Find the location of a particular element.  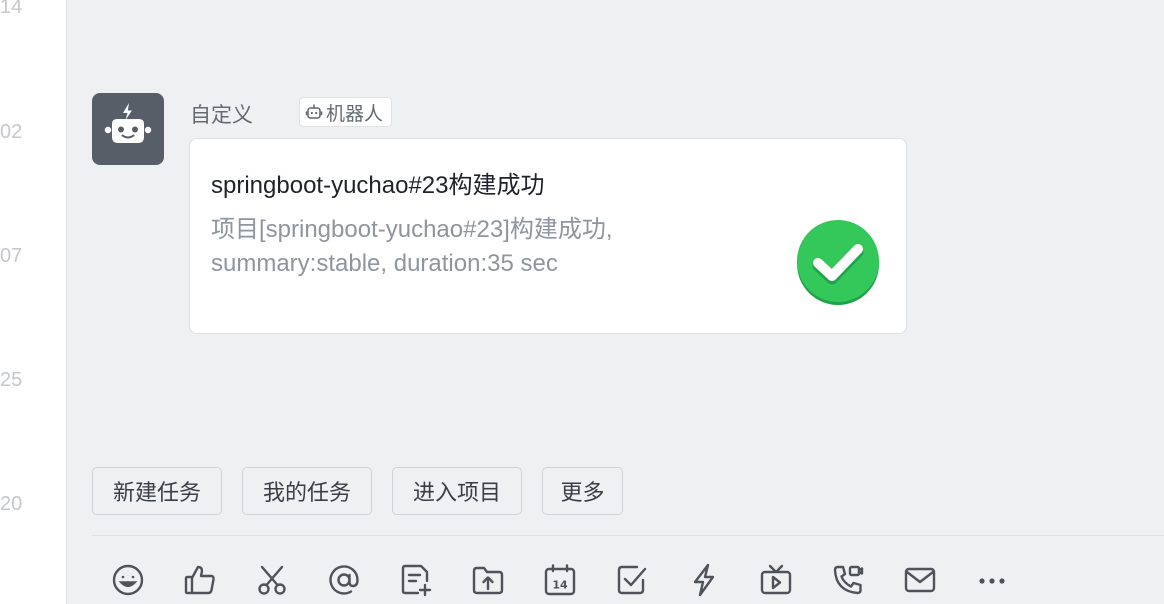

screenshot-button is located at coordinates (272, 580).